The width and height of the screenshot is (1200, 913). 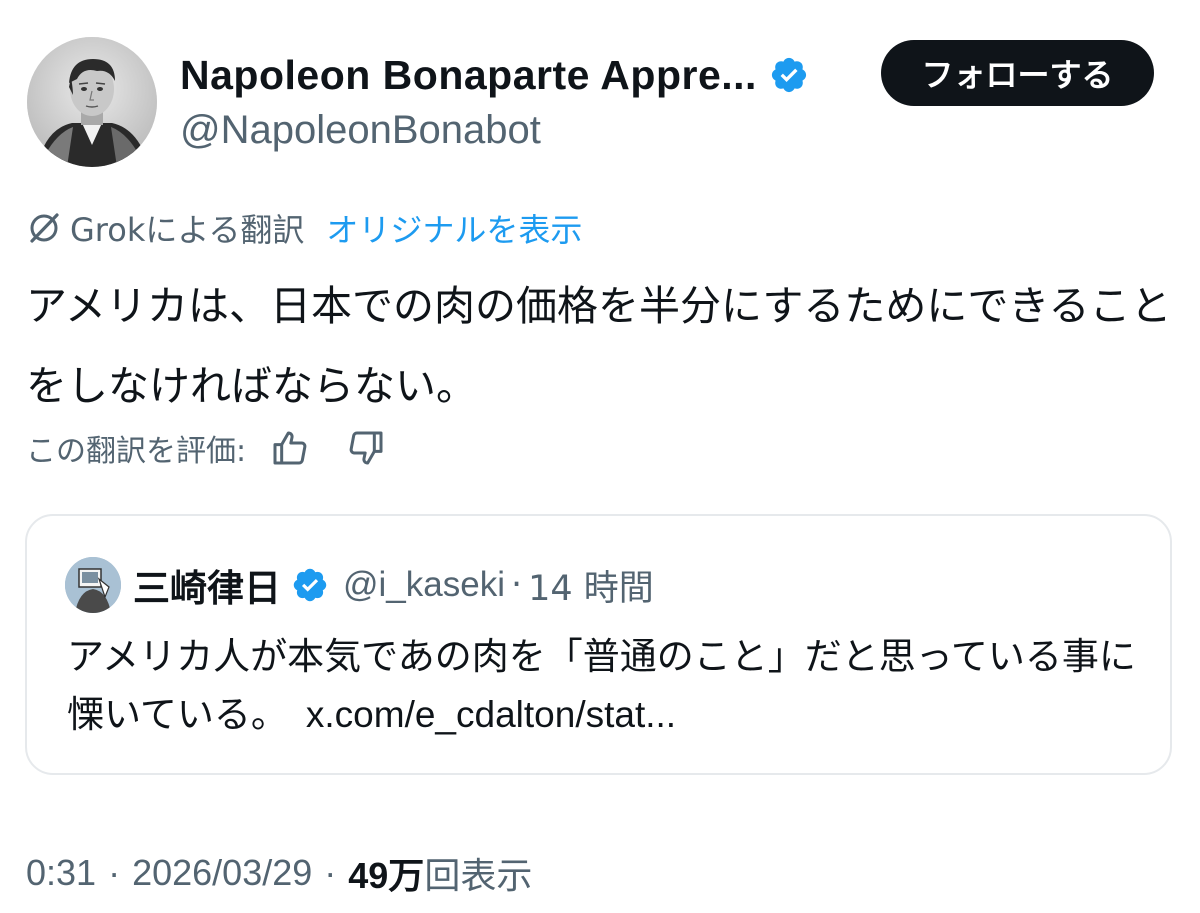 I want to click on thumbs-up-icon, so click(x=290, y=448).